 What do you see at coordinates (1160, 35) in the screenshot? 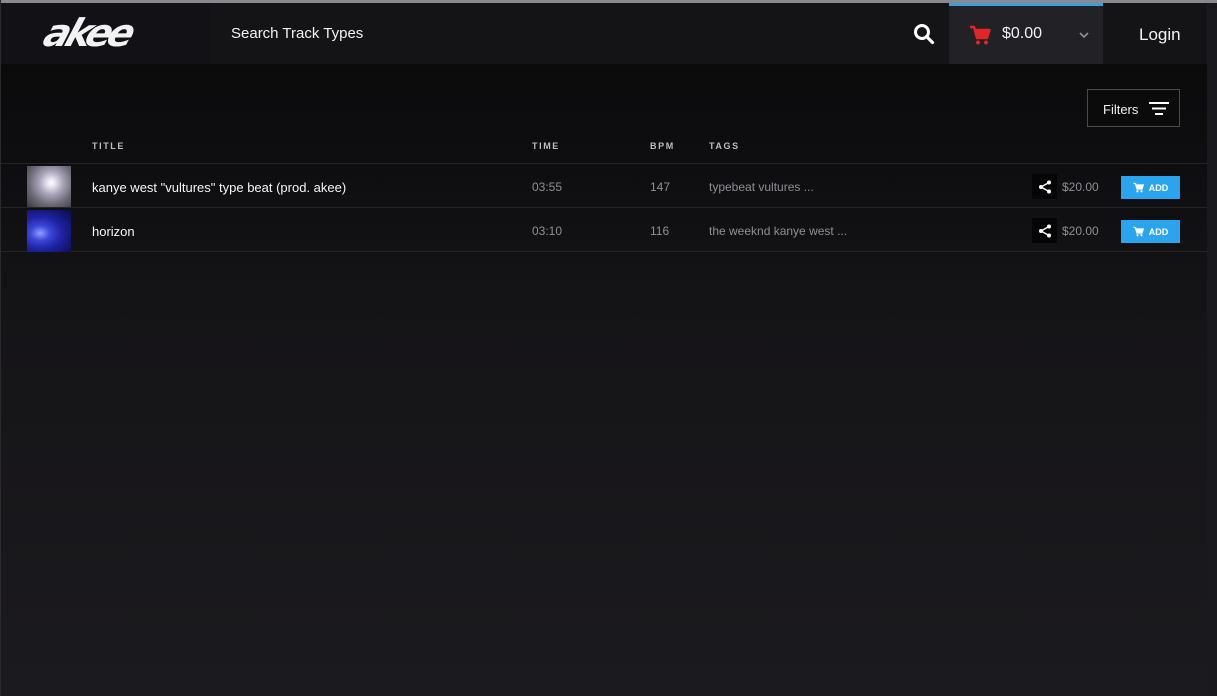
I see `login-link: Login` at bounding box center [1160, 35].